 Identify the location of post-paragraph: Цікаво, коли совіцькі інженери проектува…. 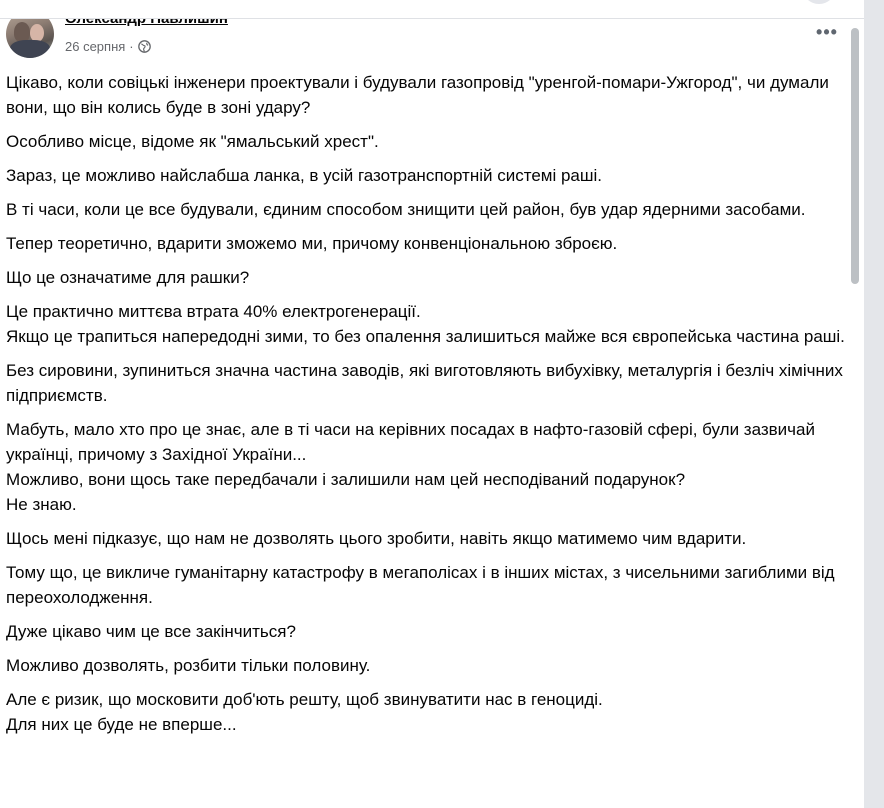
(417, 95).